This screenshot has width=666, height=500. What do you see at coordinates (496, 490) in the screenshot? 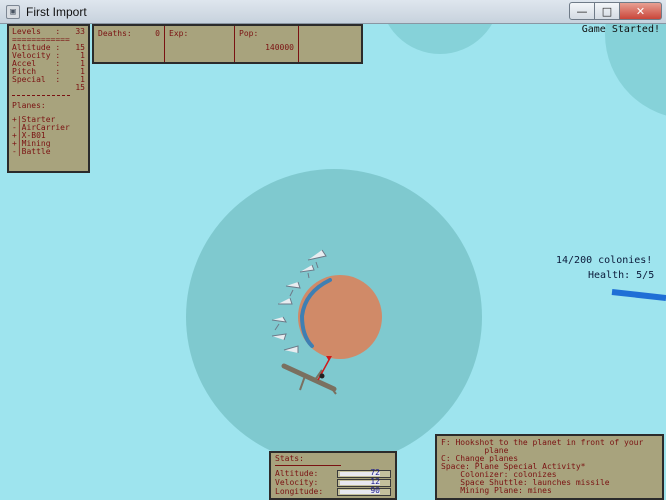
I see `help-line: Mining Plane: mines` at bounding box center [496, 490].